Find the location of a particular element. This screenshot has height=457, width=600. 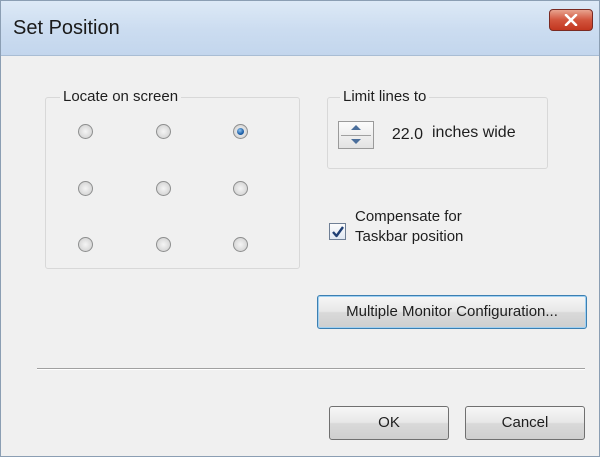

compensate-label-line1: Compensate for is located at coordinates (408, 216).